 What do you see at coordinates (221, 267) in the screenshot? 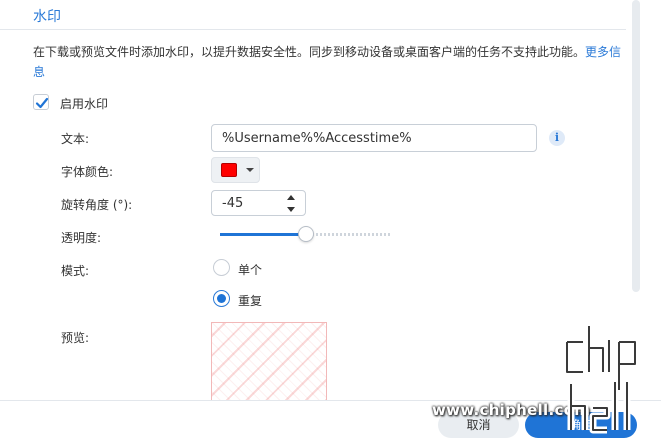
I see `mode-single-radio` at bounding box center [221, 267].